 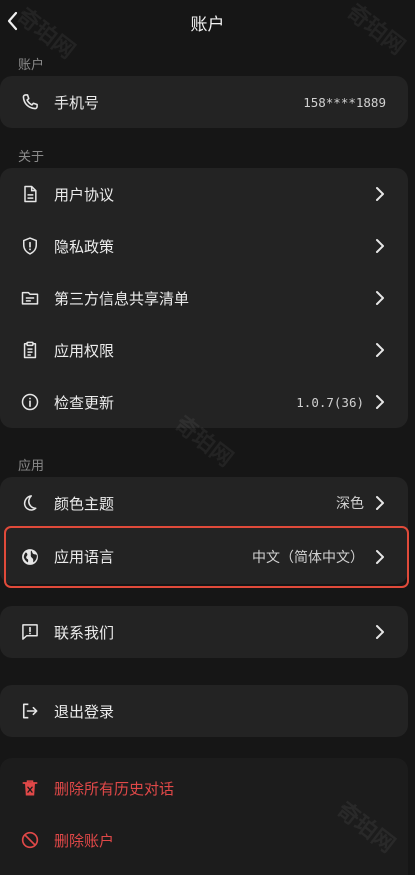 I want to click on color-theme-label: 颜色主题, so click(x=84, y=503).